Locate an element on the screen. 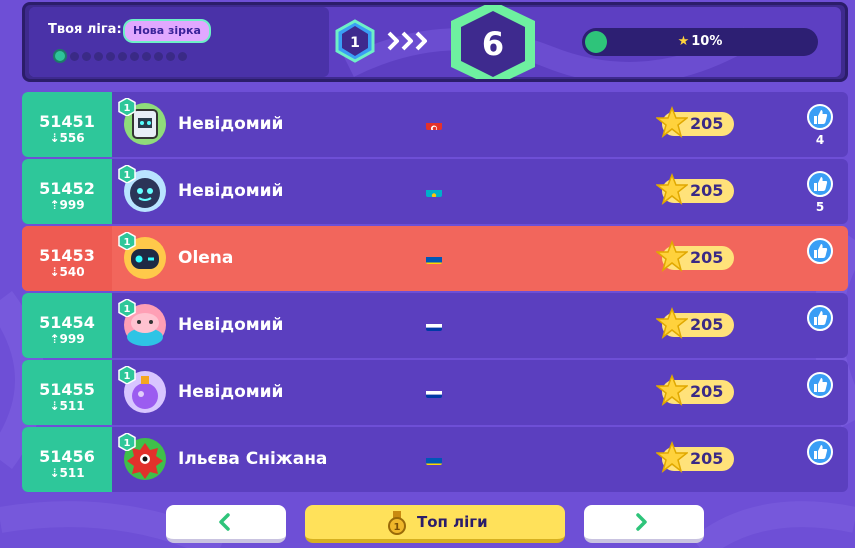 This screenshot has height=548, width=855. kazakhstan-flag is located at coordinates (434, 191).